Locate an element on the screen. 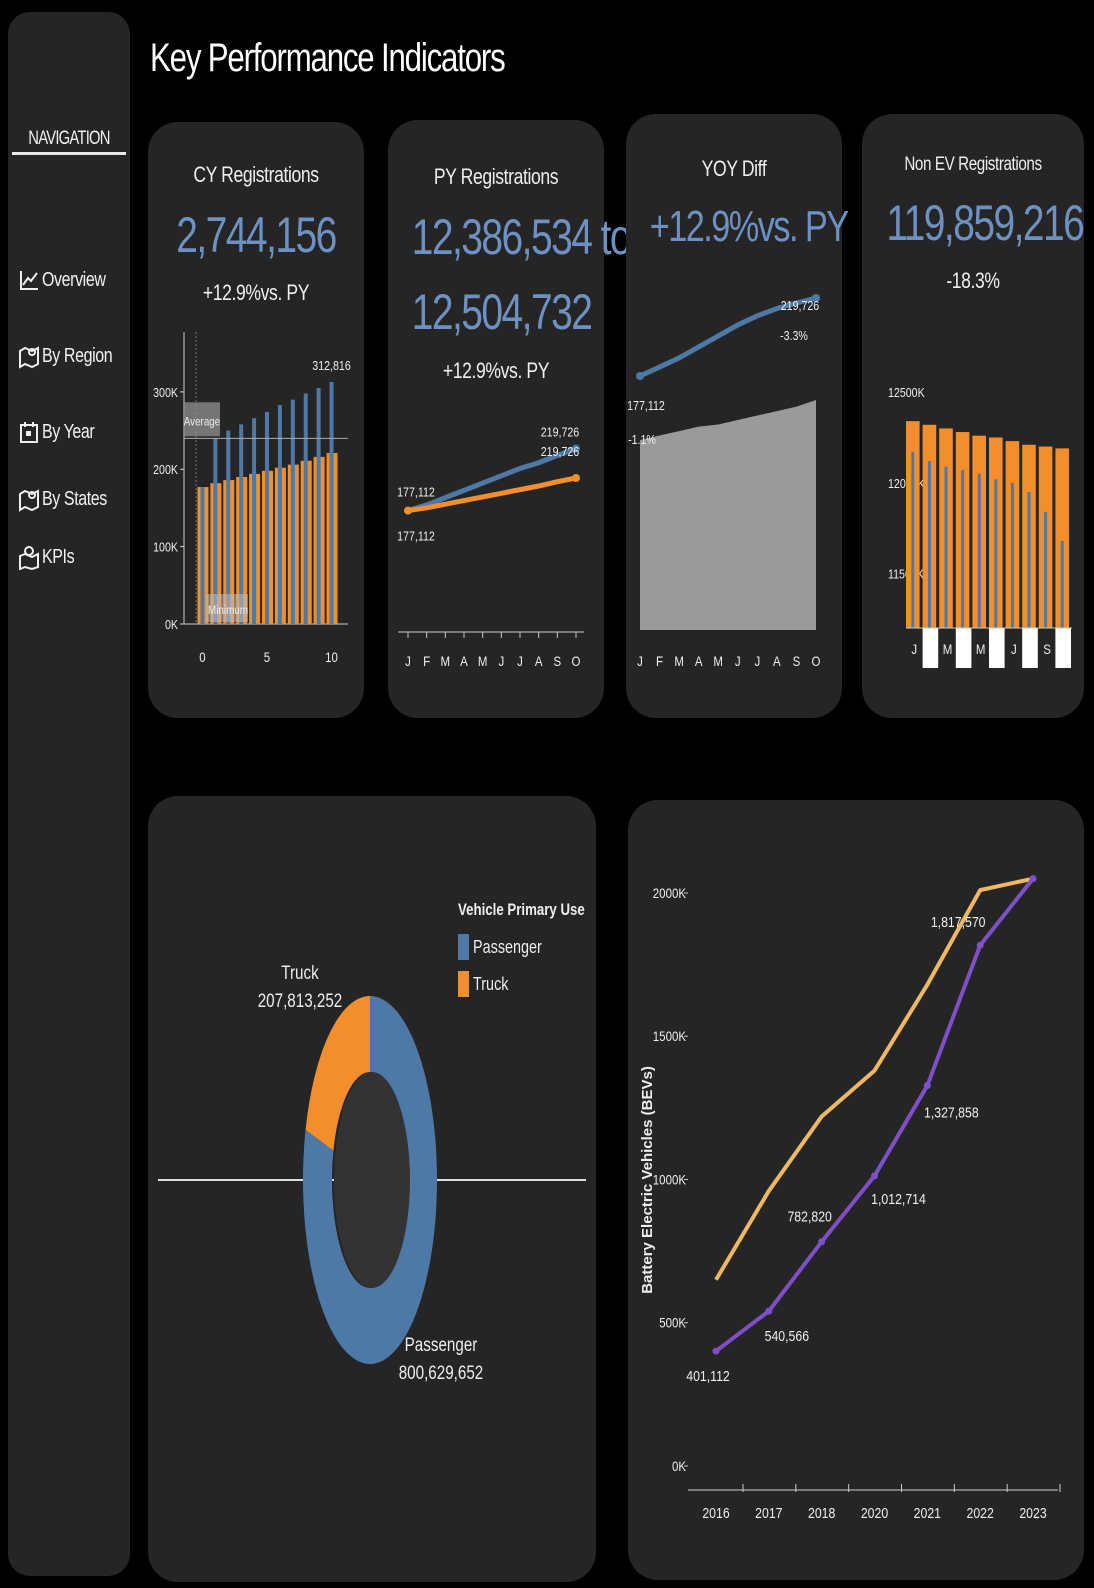  data-label: 782,820 is located at coordinates (809, 1217).